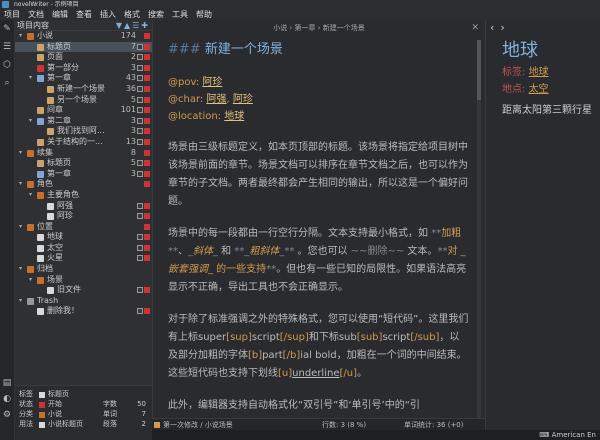  I want to click on tree-row: ▾ 角色, so click(83, 184).